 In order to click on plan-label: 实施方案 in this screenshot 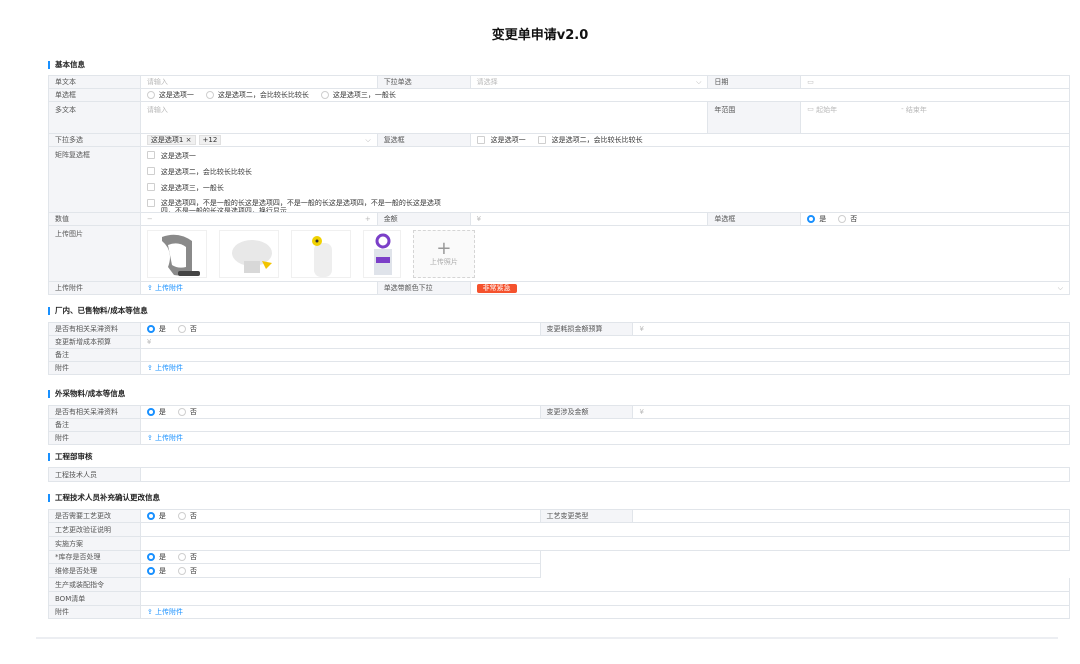, I will do `click(95, 544)`.